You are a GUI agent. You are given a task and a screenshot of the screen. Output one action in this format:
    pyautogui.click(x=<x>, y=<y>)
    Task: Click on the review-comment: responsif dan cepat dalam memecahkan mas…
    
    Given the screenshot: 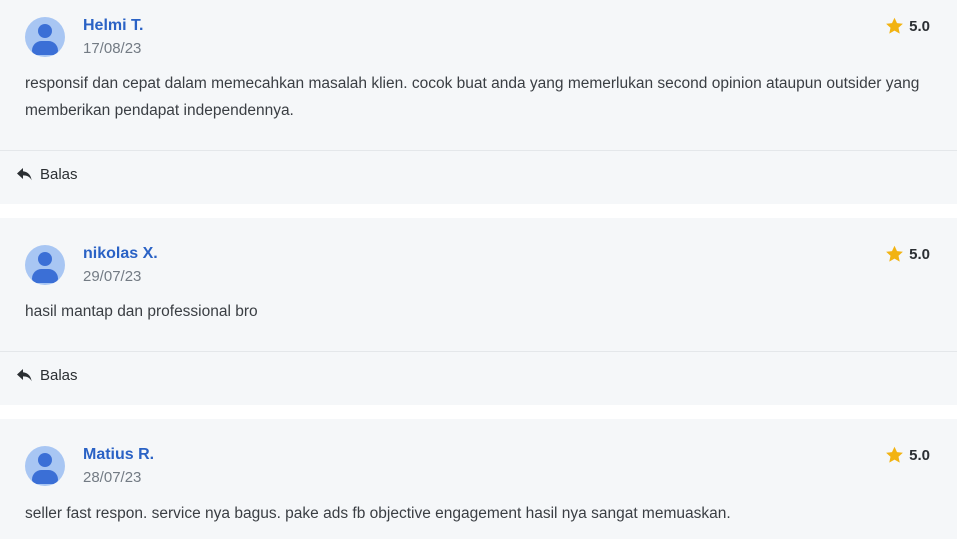 What is the action you would take?
    pyautogui.click(x=472, y=97)
    